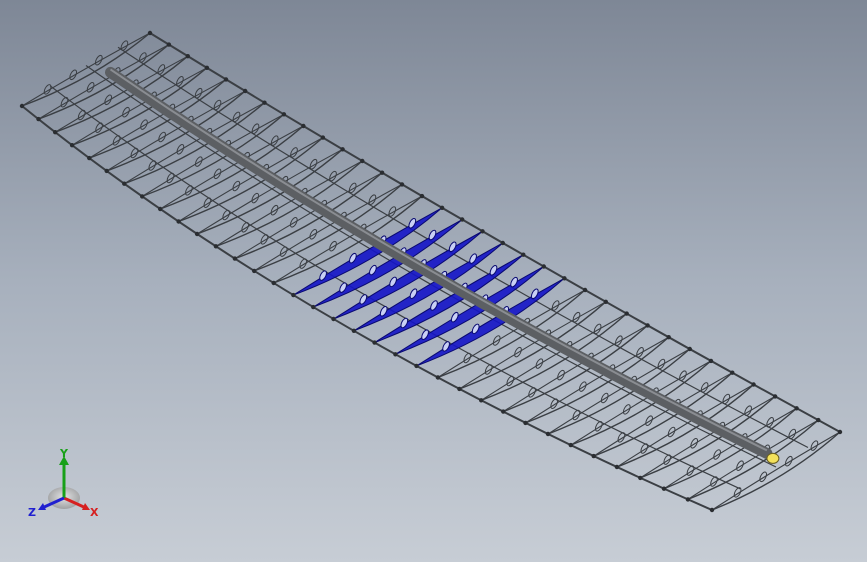 This screenshot has height=562, width=867. Describe the element at coordinates (32, 512) in the screenshot. I see `z-axis-label: Z` at that location.